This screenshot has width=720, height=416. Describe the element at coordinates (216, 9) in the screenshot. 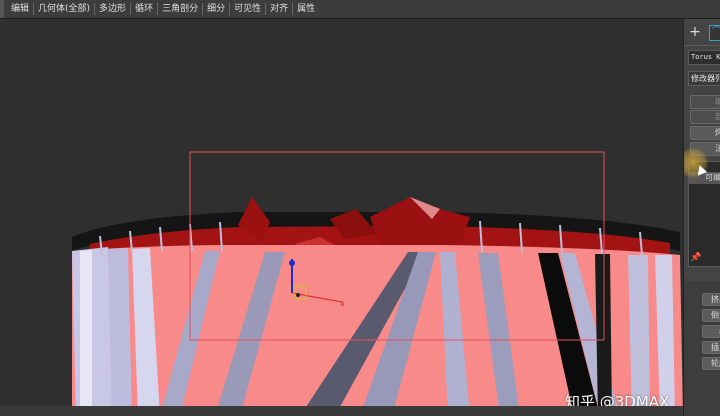

I see `menu-item-subdivide: 细分` at that location.